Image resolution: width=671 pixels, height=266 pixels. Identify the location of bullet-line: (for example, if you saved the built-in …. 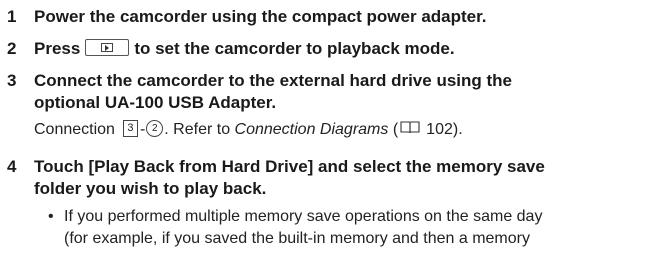
(297, 238).